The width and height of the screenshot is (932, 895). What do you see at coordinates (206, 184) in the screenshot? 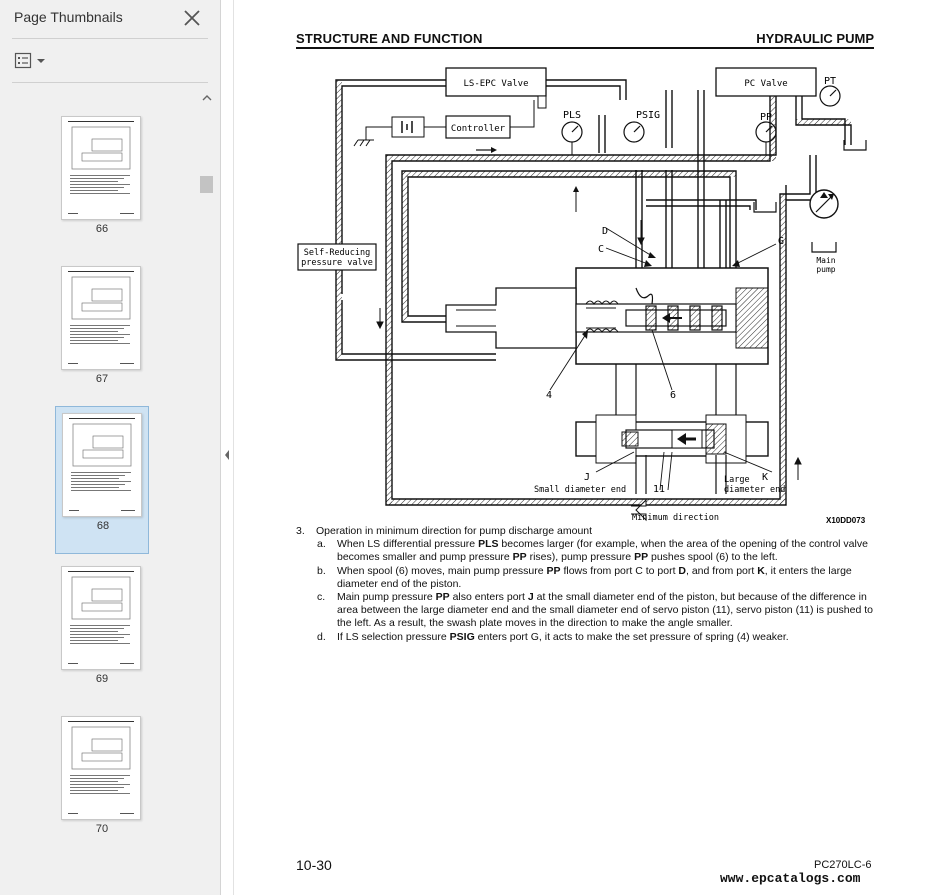
I see `scrollbar-thumb` at bounding box center [206, 184].